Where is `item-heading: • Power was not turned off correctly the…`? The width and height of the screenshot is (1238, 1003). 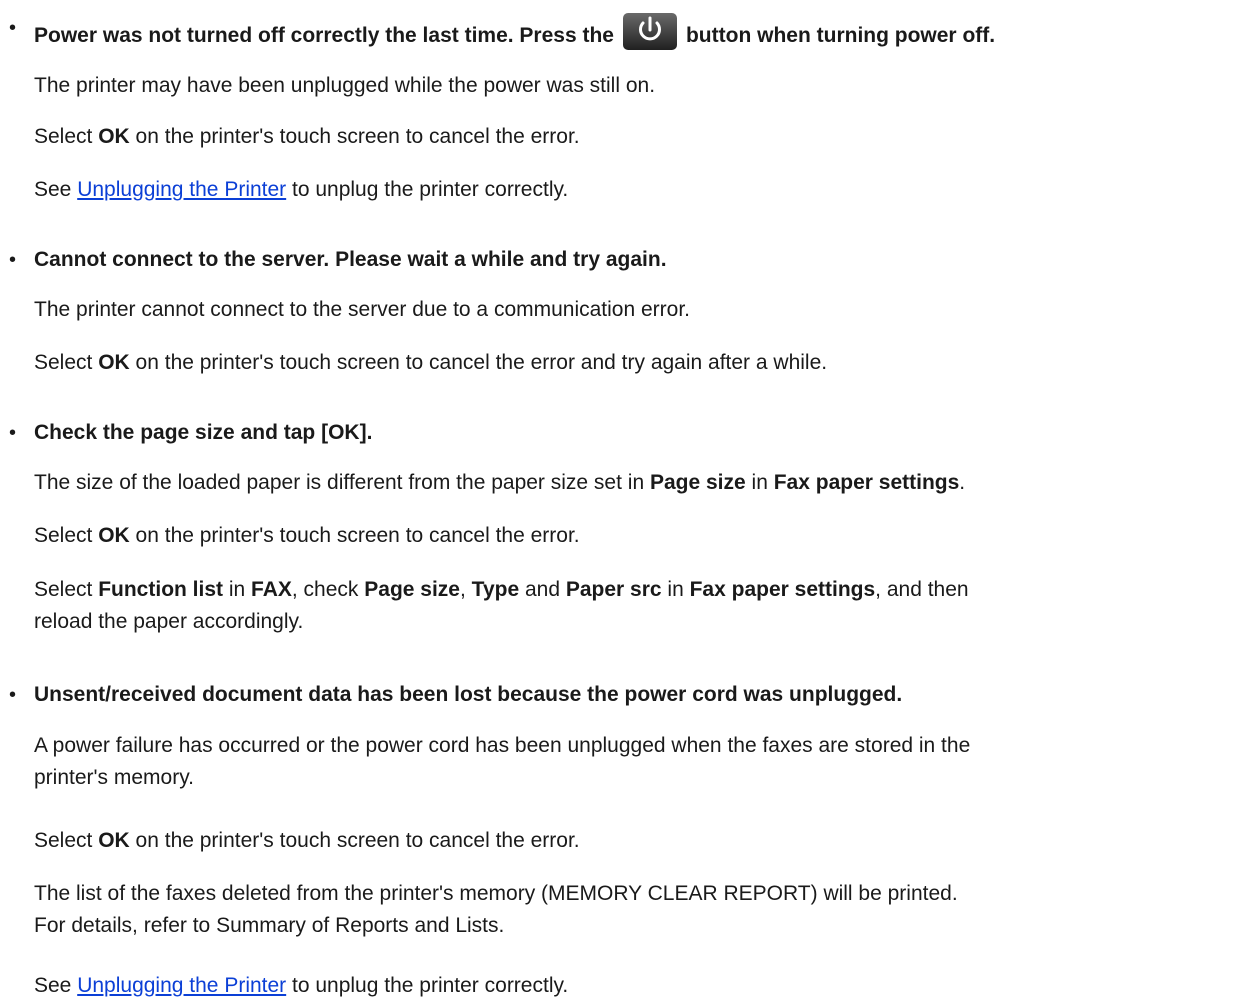
item-heading: • Power was not turned off correctly the… is located at coordinates (497, 32).